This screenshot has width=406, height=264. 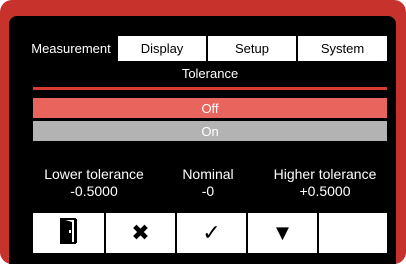 I want to click on tab-measurement: Measurement, so click(x=71, y=48).